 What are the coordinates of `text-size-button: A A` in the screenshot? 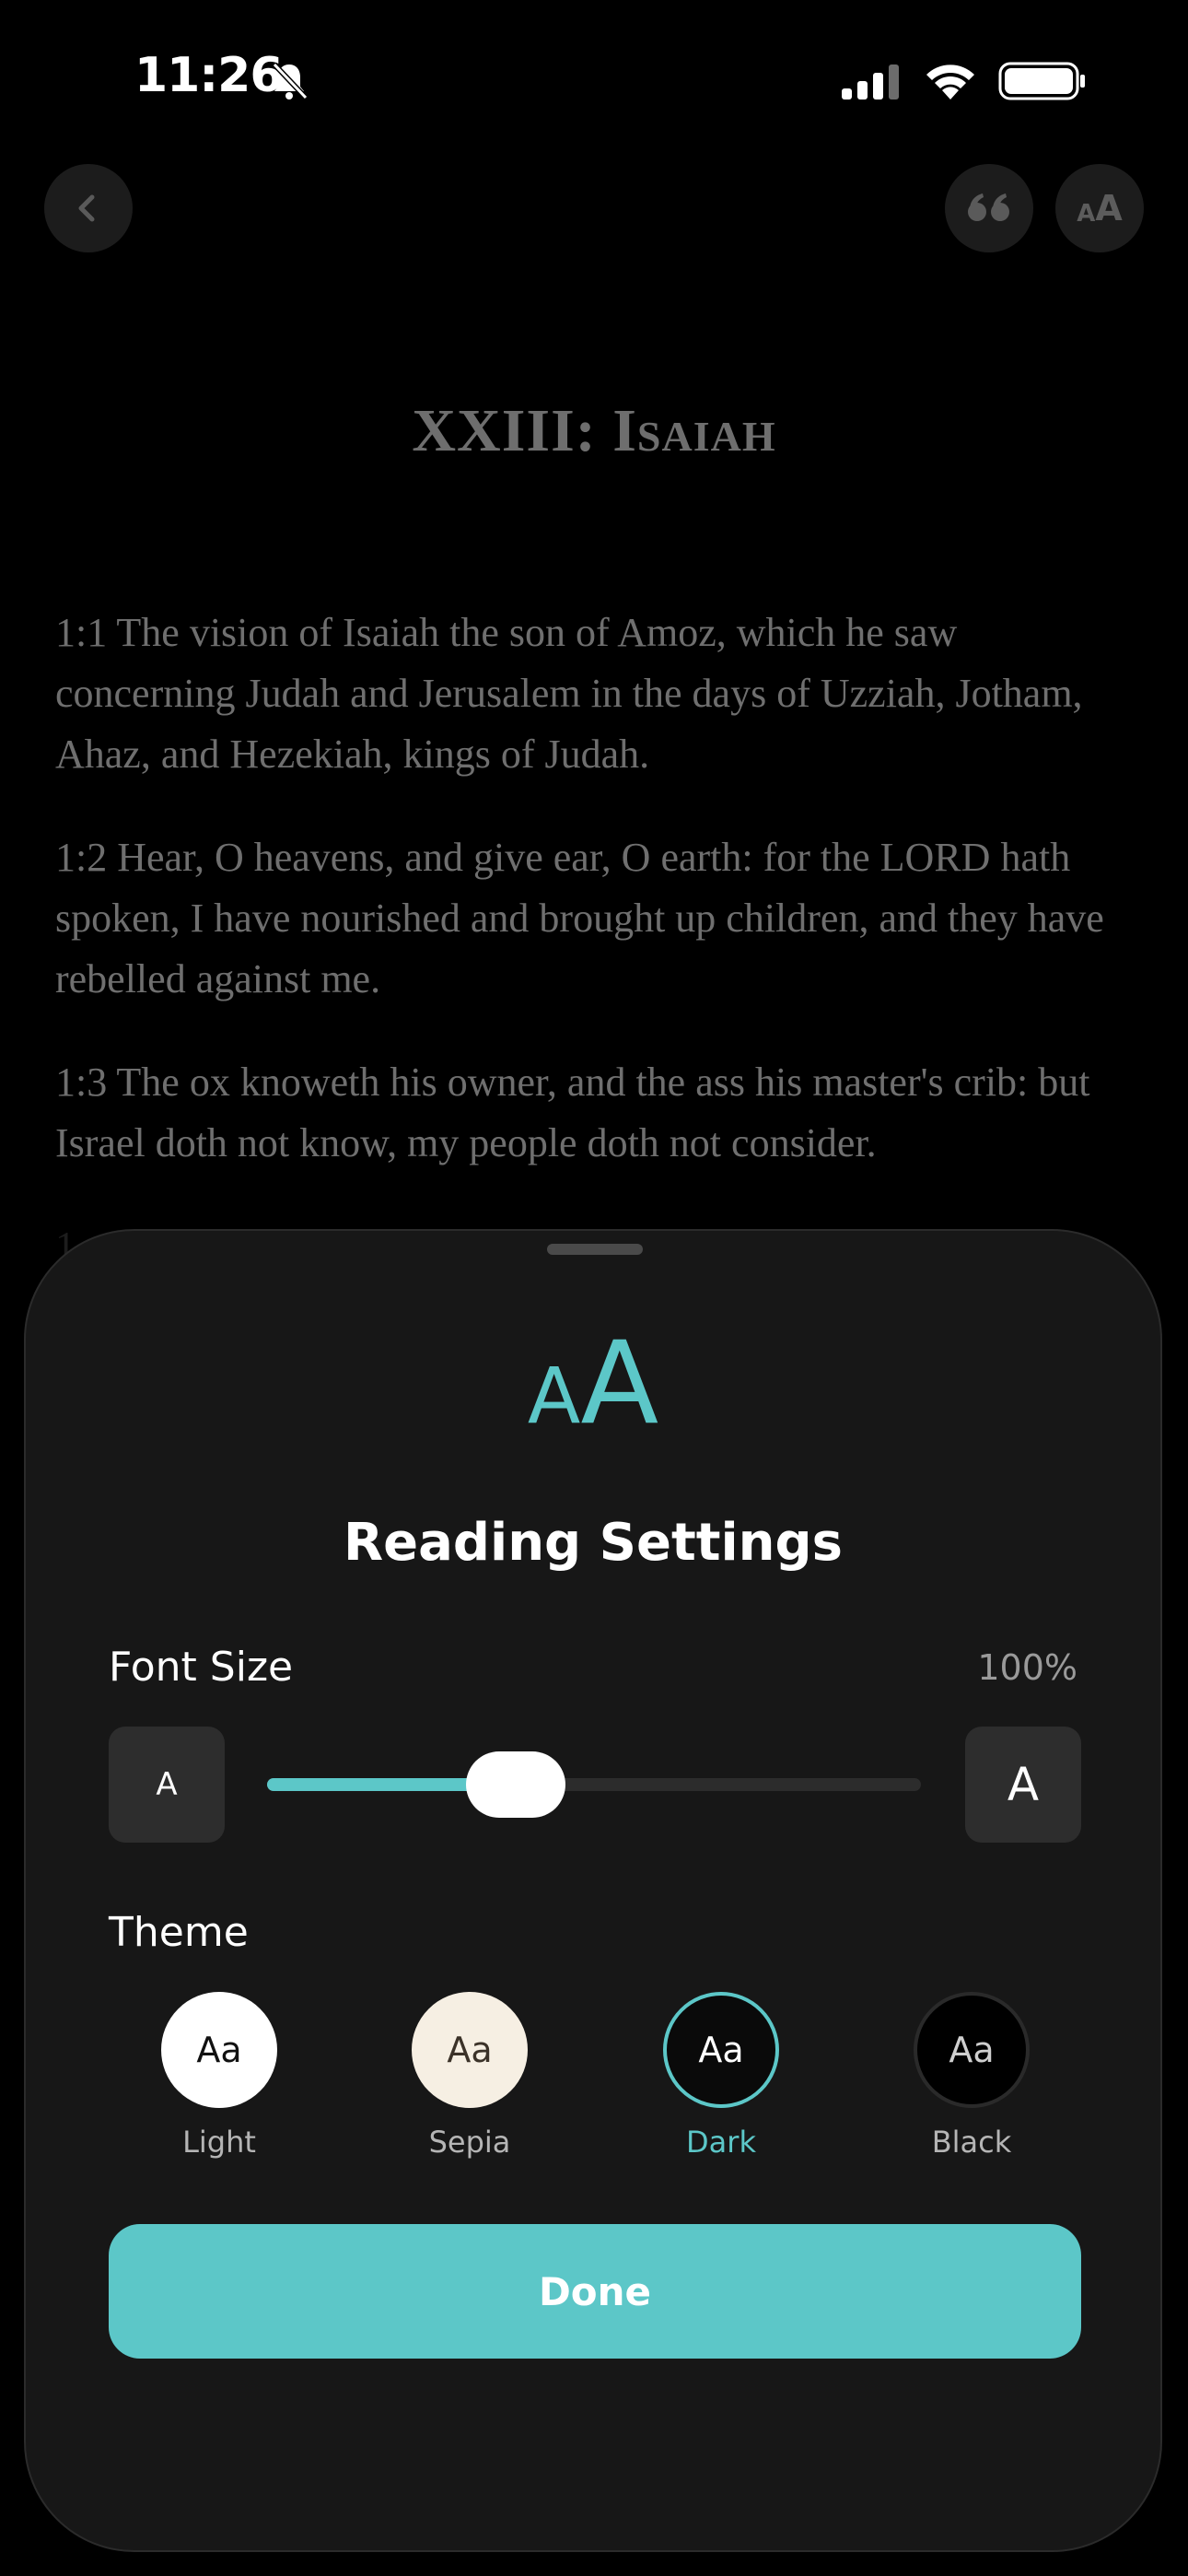 It's located at (1099, 208).